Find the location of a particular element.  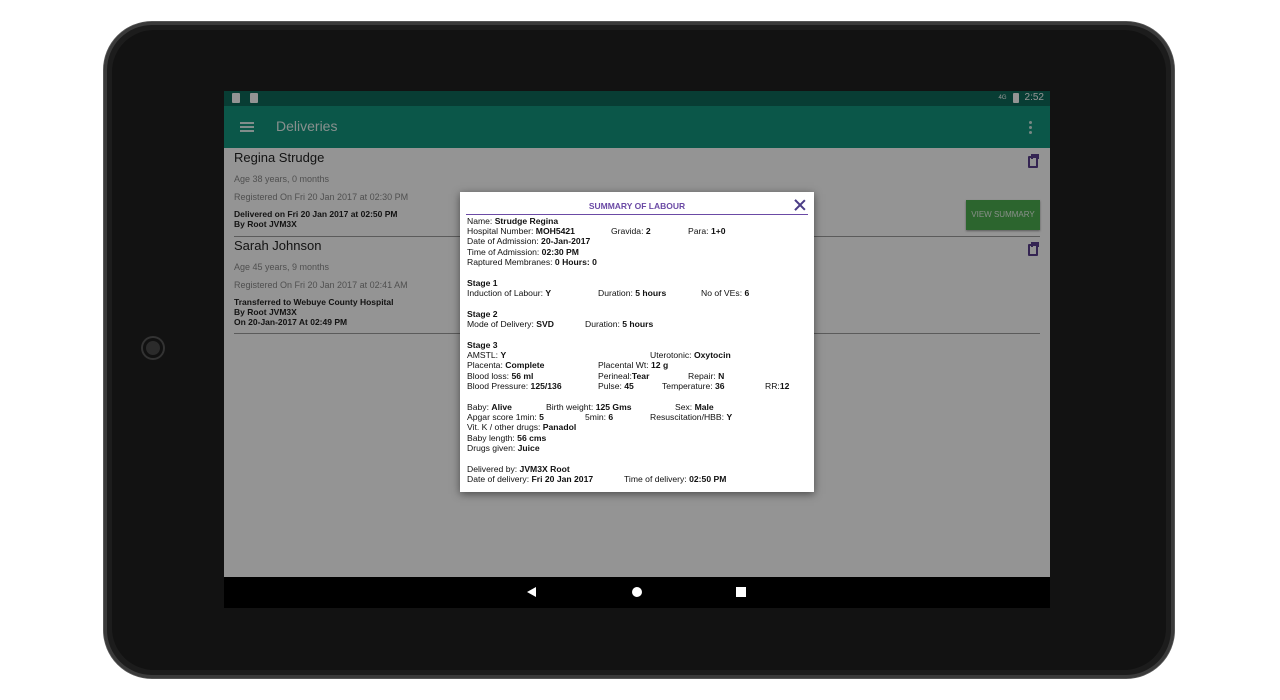

dialog-title: SUMMARY OF LABOUR is located at coordinates (637, 206).